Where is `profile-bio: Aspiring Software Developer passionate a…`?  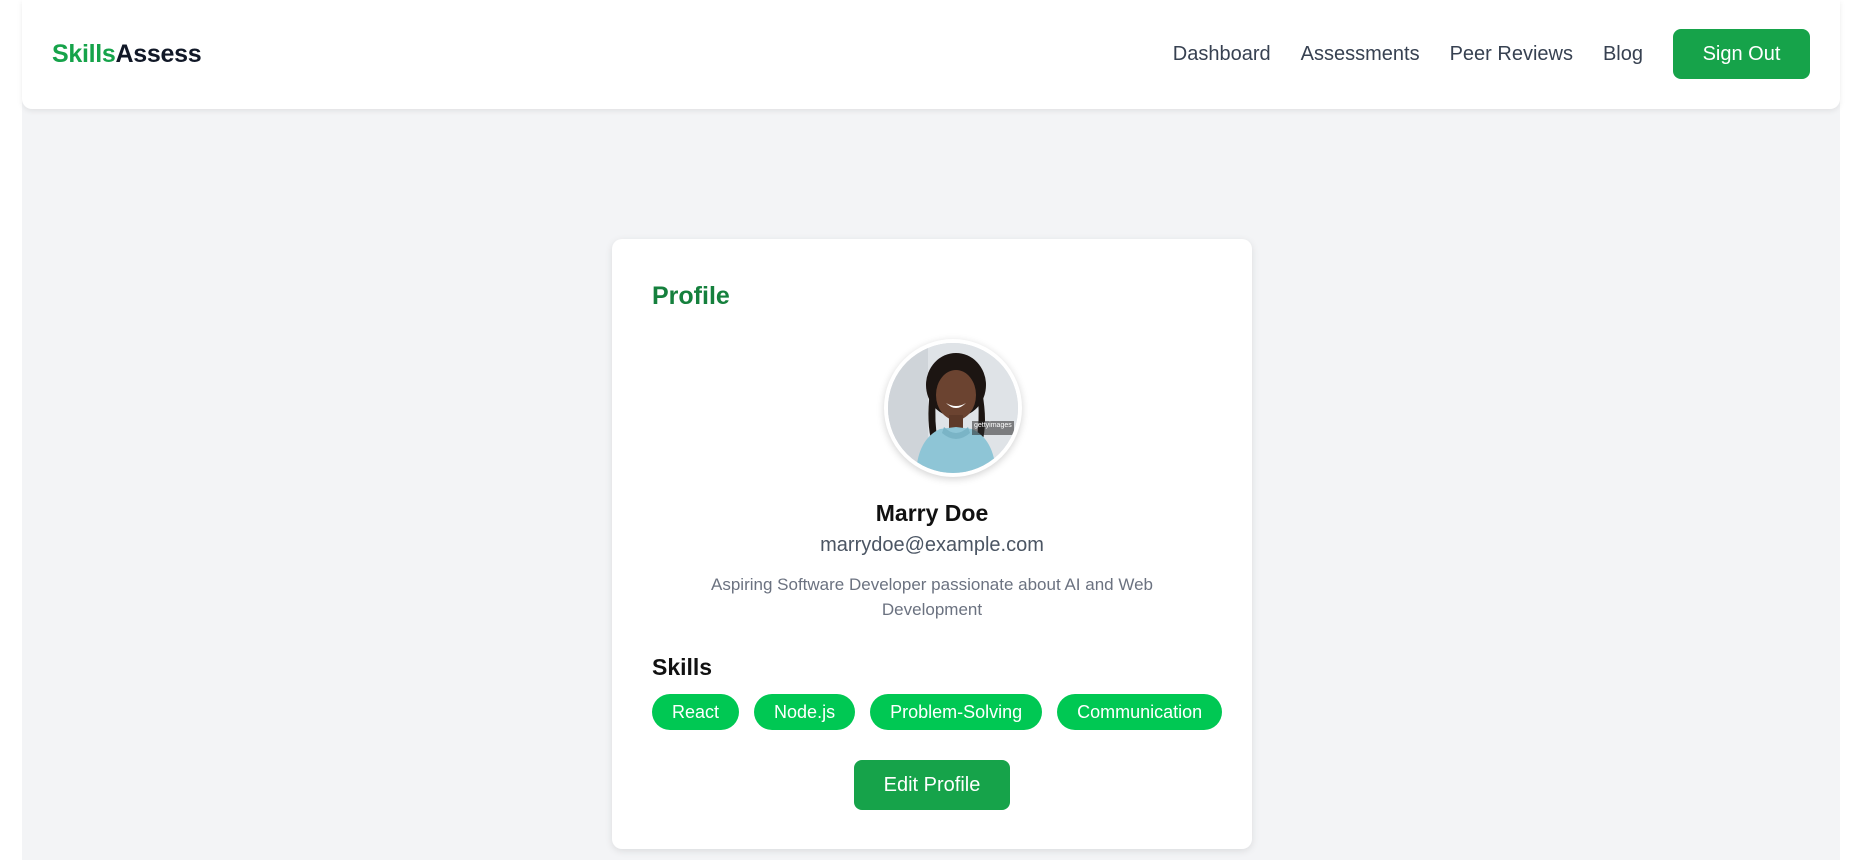 profile-bio: Aspiring Software Developer passionate a… is located at coordinates (932, 597).